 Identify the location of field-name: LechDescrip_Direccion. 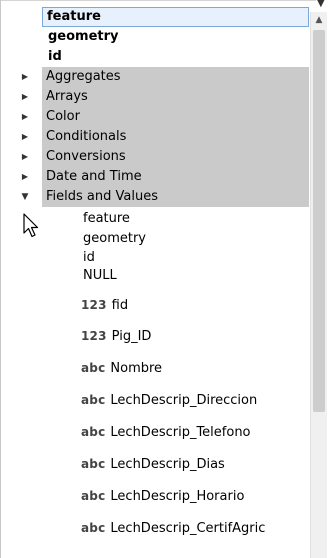
(184, 400).